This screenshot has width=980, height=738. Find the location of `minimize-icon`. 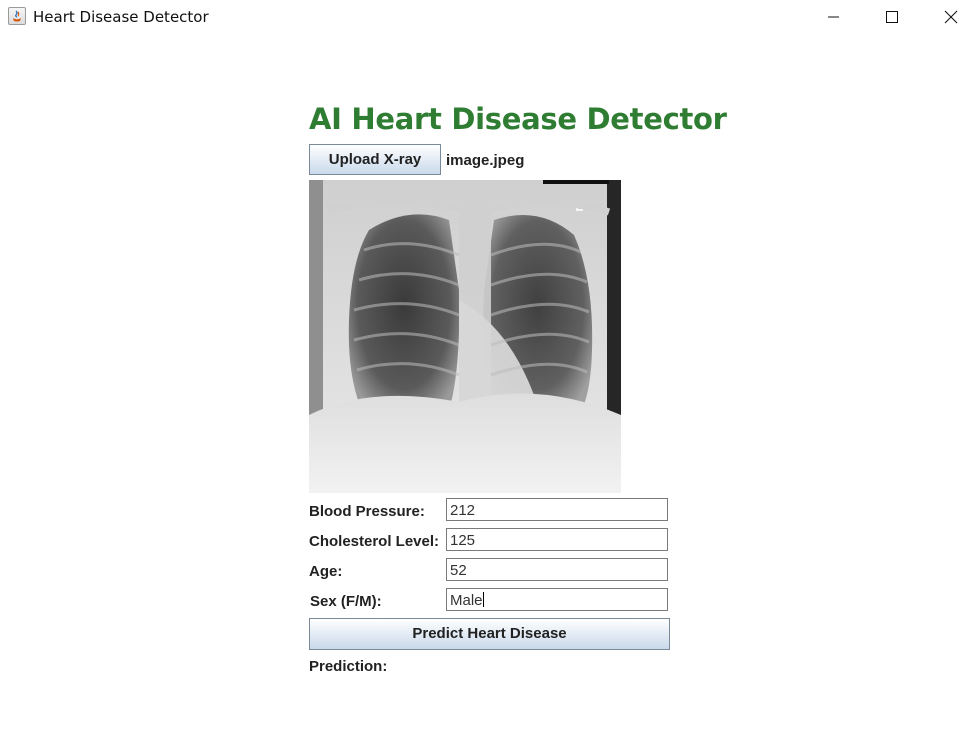

minimize-icon is located at coordinates (833, 17).